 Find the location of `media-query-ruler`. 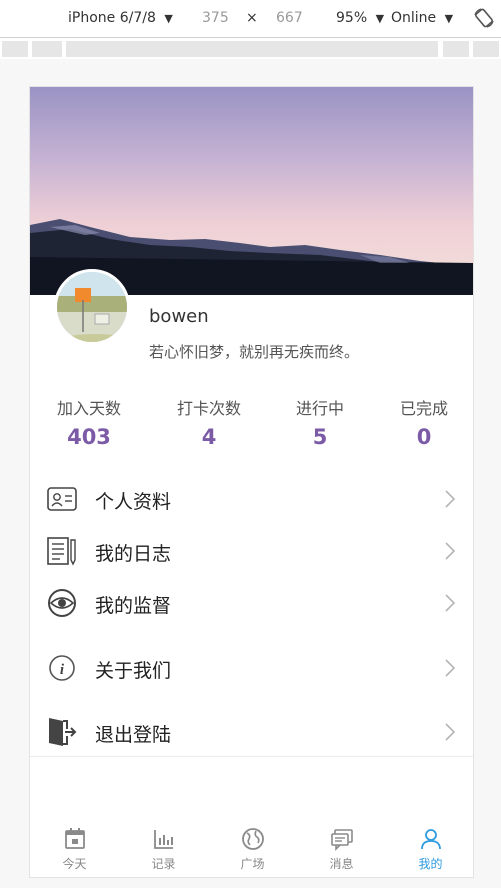

media-query-ruler is located at coordinates (250, 49).